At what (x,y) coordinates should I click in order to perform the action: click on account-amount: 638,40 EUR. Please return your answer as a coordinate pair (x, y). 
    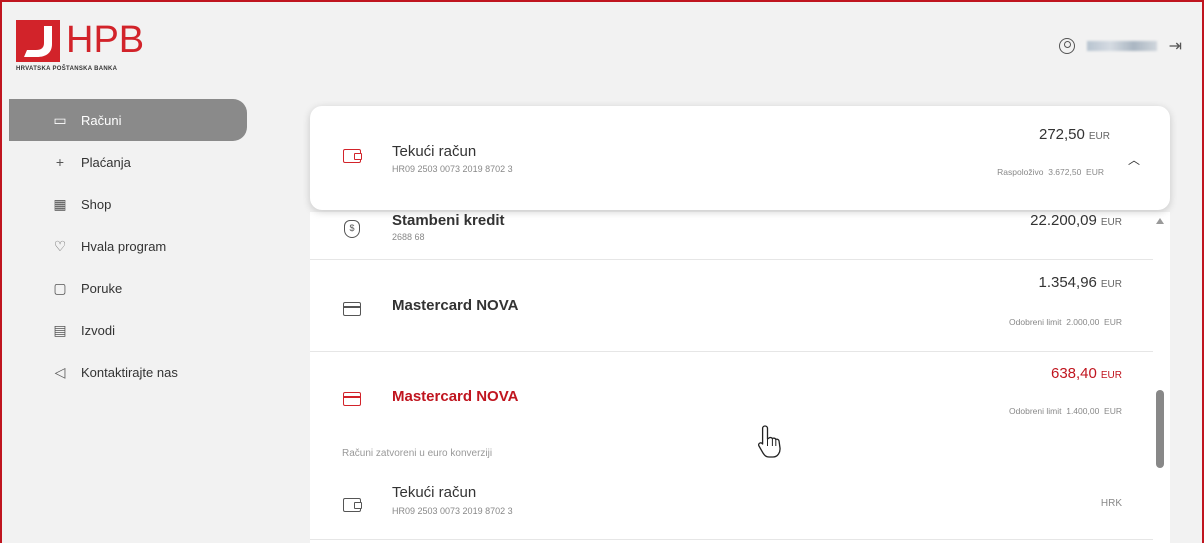
    Looking at the image, I should click on (1086, 373).